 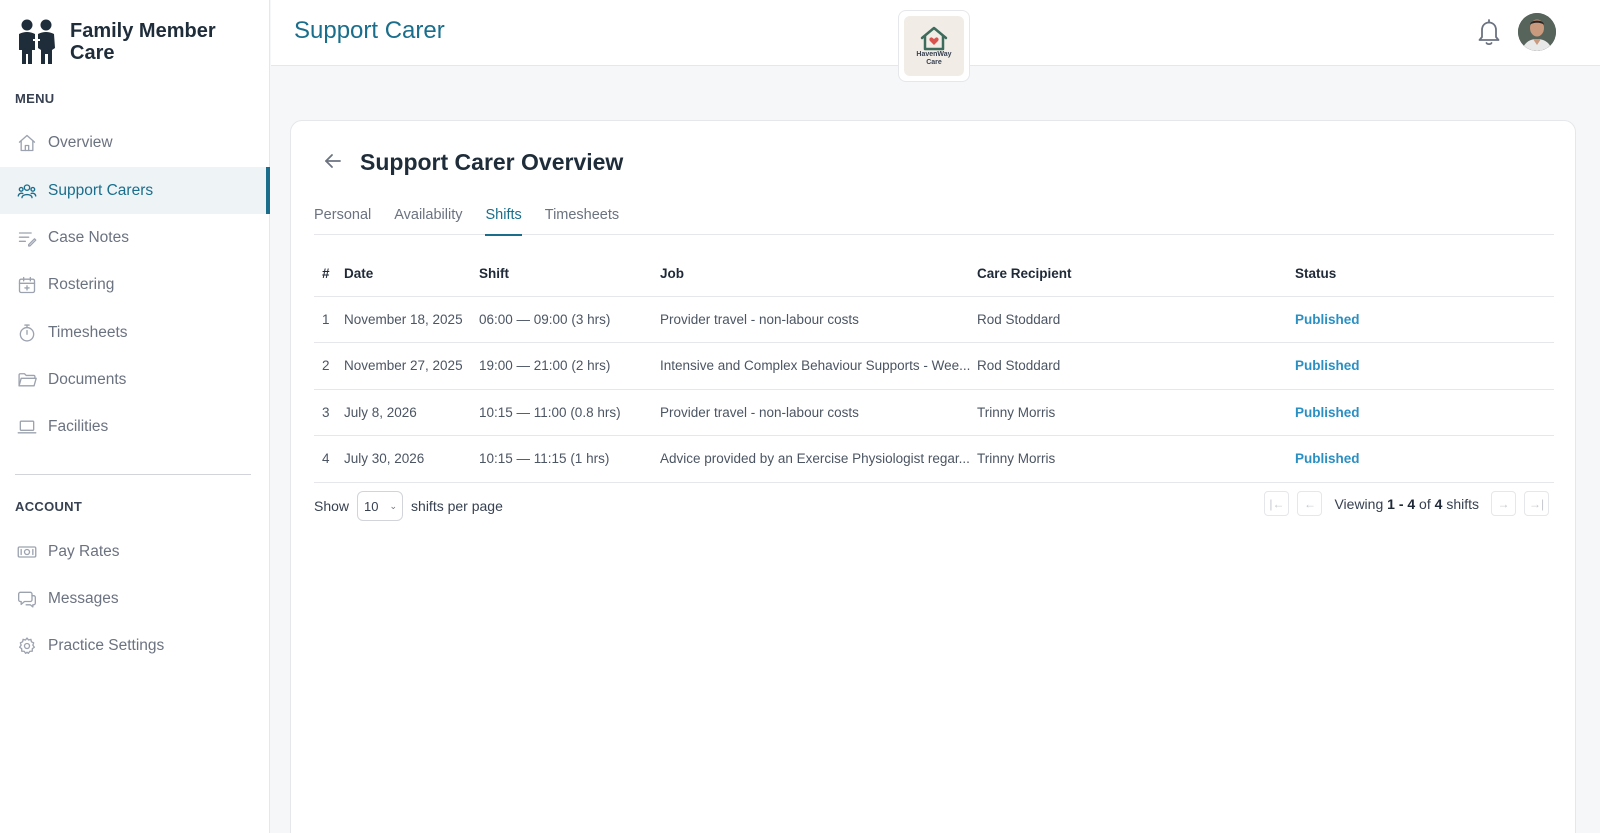 I want to click on bell-icon, so click(x=1489, y=32).